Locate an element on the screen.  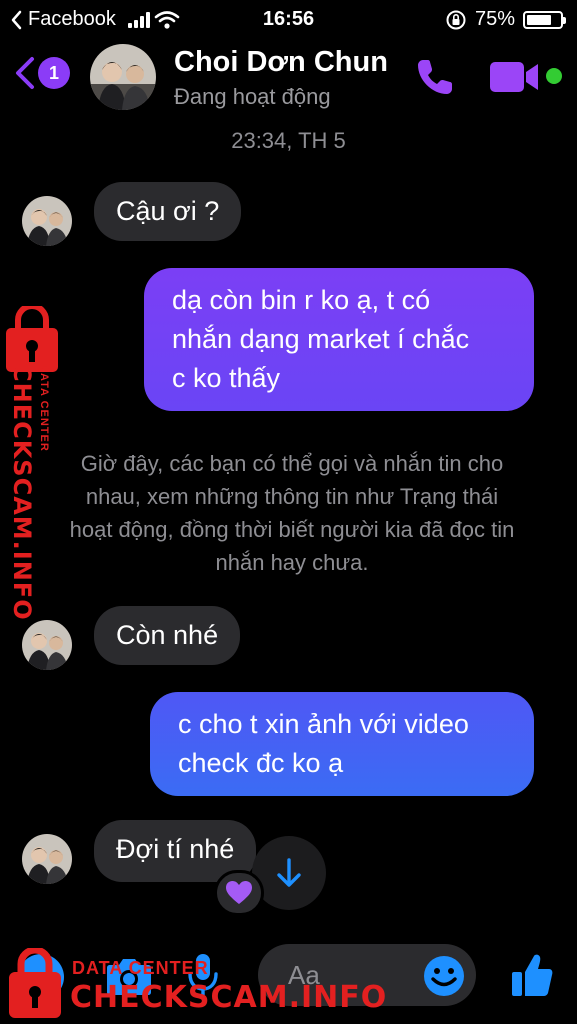
message-line: c cho t xin ảnh với video is located at coordinates (323, 724).